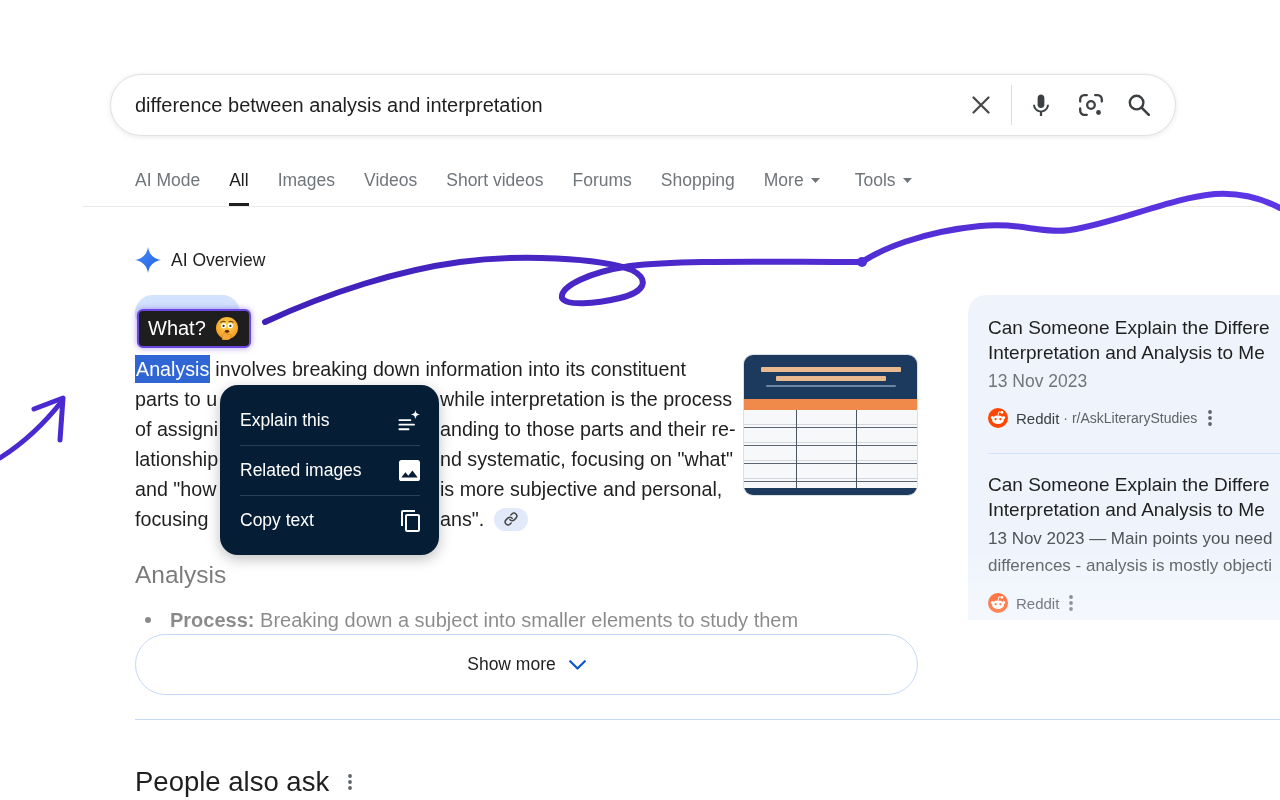 The width and height of the screenshot is (1280, 800). What do you see at coordinates (450, 369) in the screenshot?
I see `paragraph-text: involves breaking down information into its constituent` at bounding box center [450, 369].